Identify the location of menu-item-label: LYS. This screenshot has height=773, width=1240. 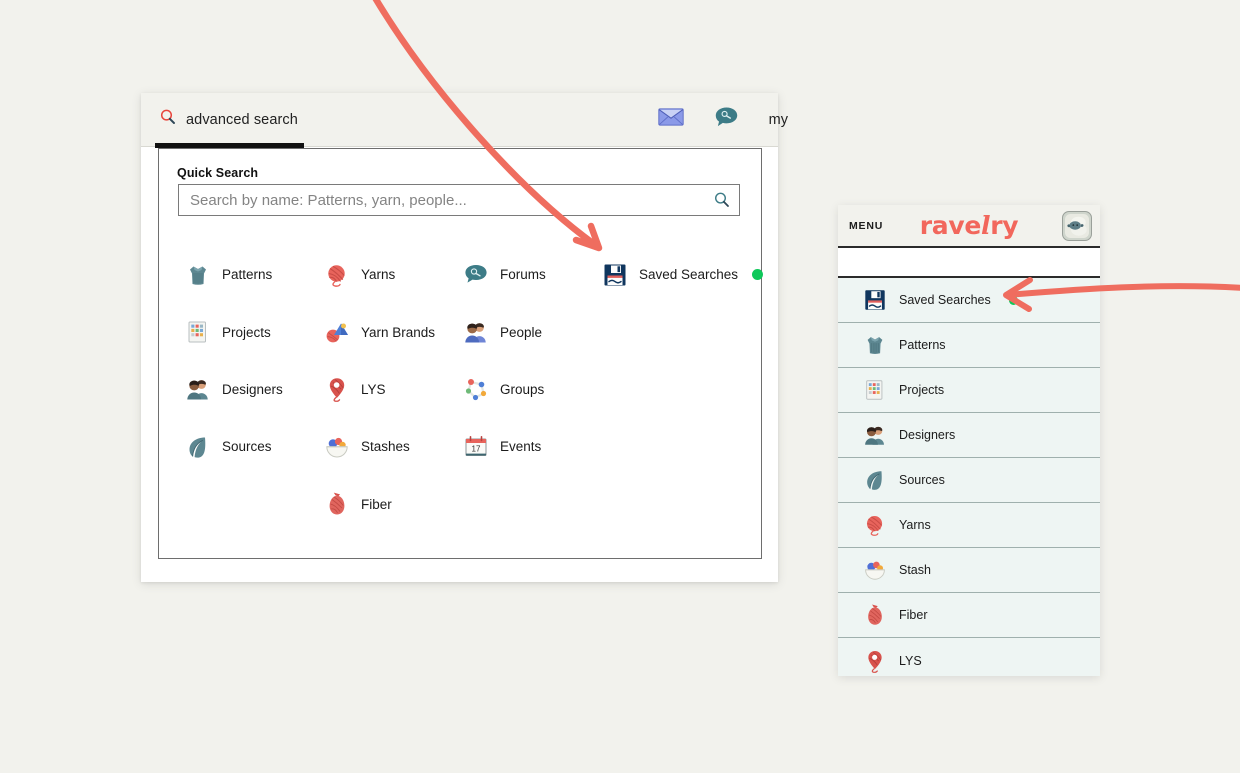
(910, 660).